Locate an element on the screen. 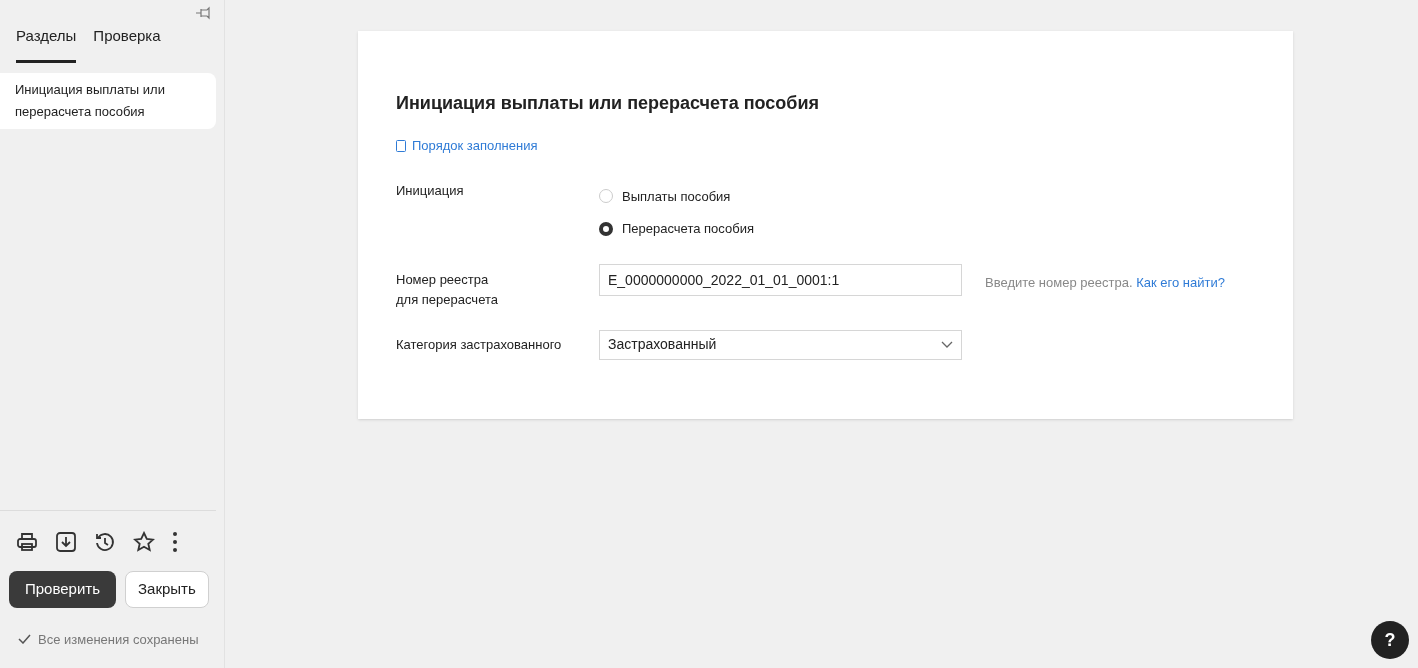  field-label: Инициация is located at coordinates (430, 190).